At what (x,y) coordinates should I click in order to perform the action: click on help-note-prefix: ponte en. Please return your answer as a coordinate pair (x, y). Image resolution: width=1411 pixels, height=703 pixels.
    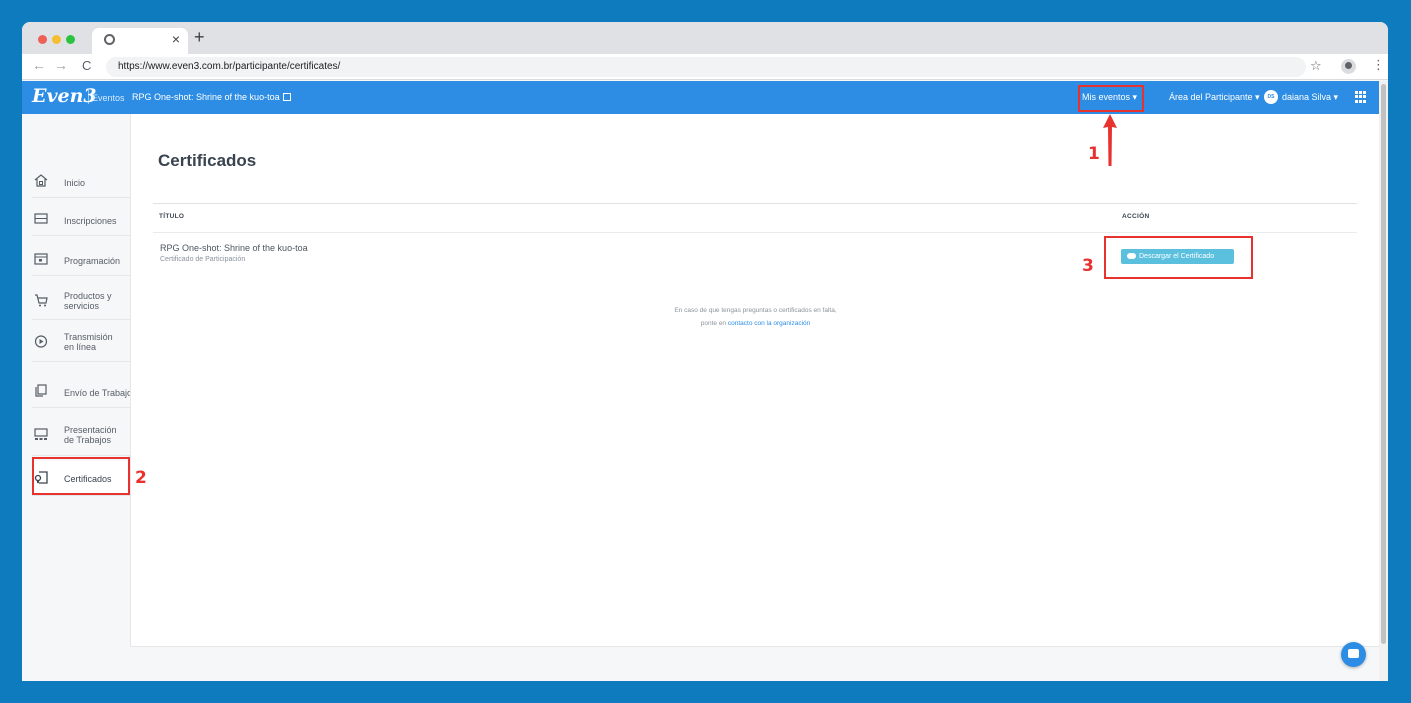
    Looking at the image, I should click on (714, 323).